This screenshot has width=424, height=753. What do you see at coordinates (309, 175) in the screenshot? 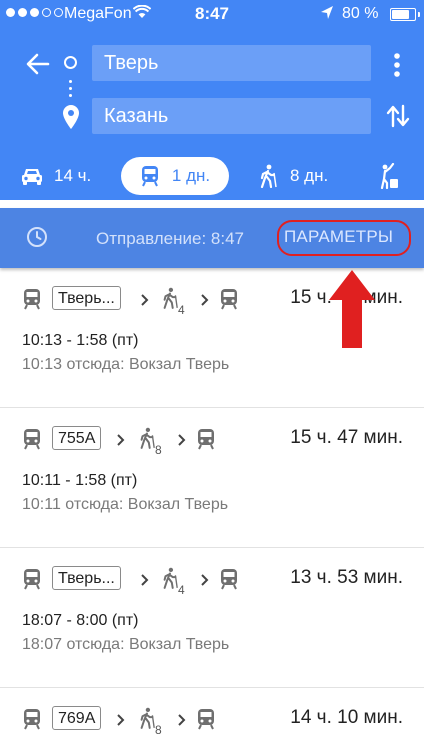
I see `mode-walk-label: 8 дн.` at bounding box center [309, 175].